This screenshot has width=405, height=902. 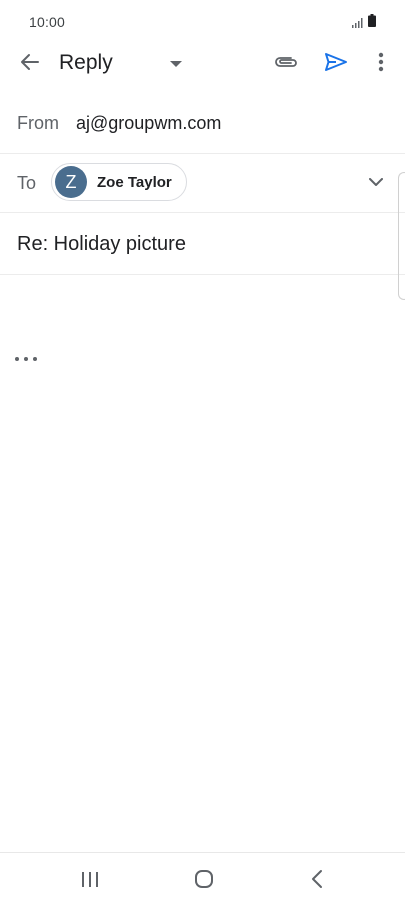 I want to click on recents-icon, so click(x=90, y=882).